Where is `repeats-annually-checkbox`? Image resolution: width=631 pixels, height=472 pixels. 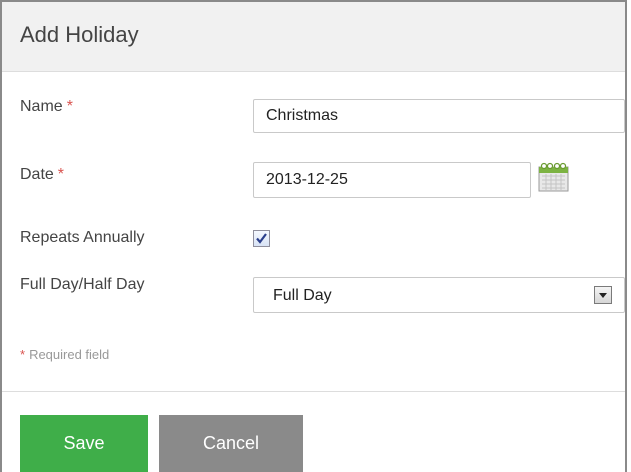 repeats-annually-checkbox is located at coordinates (261, 238).